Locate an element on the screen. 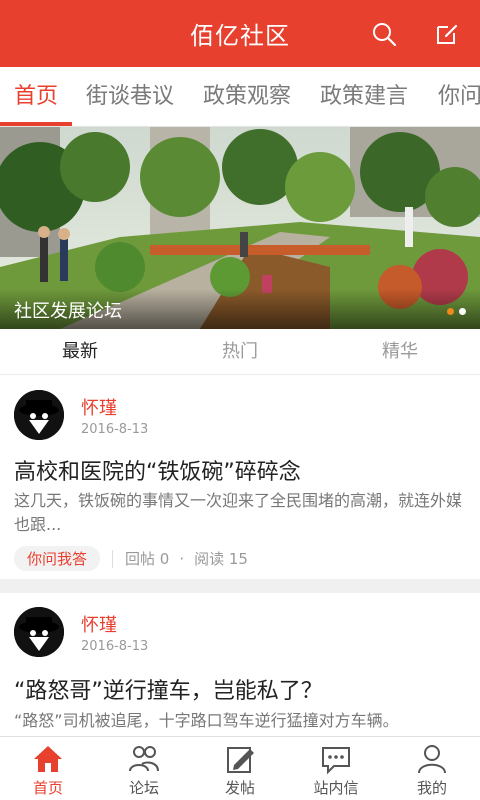 The width and height of the screenshot is (480, 800). nav-forum: 论坛 is located at coordinates (144, 768).